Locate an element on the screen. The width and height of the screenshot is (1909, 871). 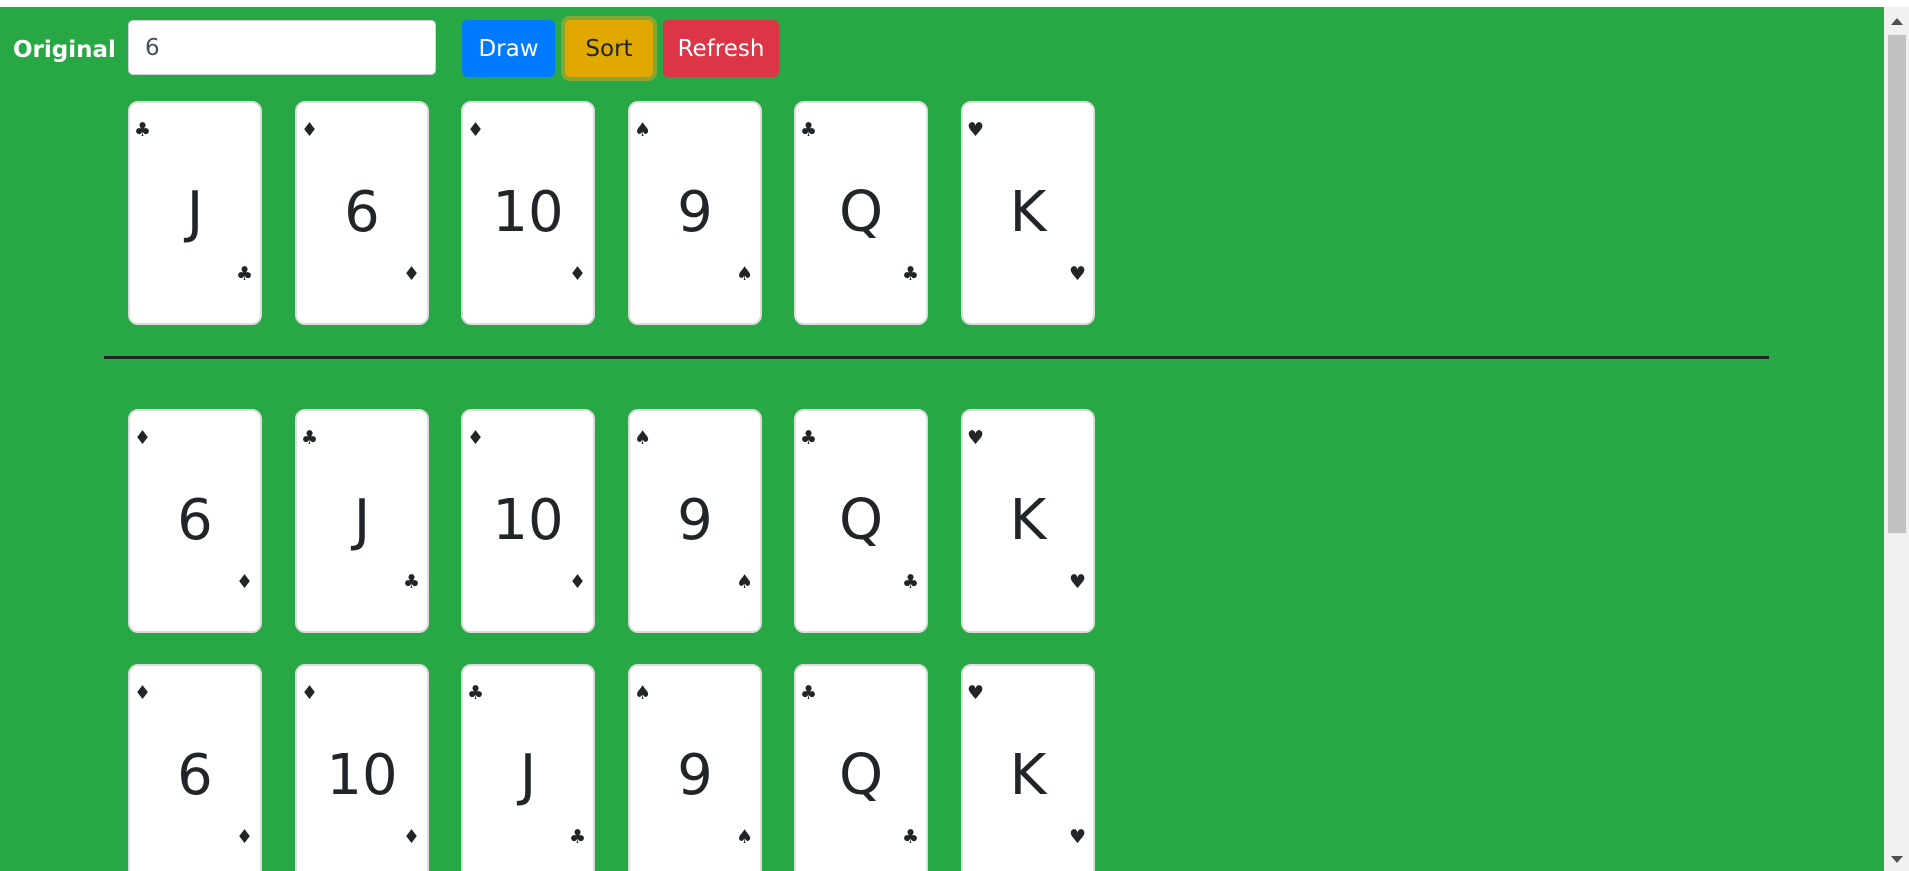
toolbar: Original Draw Sort Refresh is located at coordinates (450, 48).